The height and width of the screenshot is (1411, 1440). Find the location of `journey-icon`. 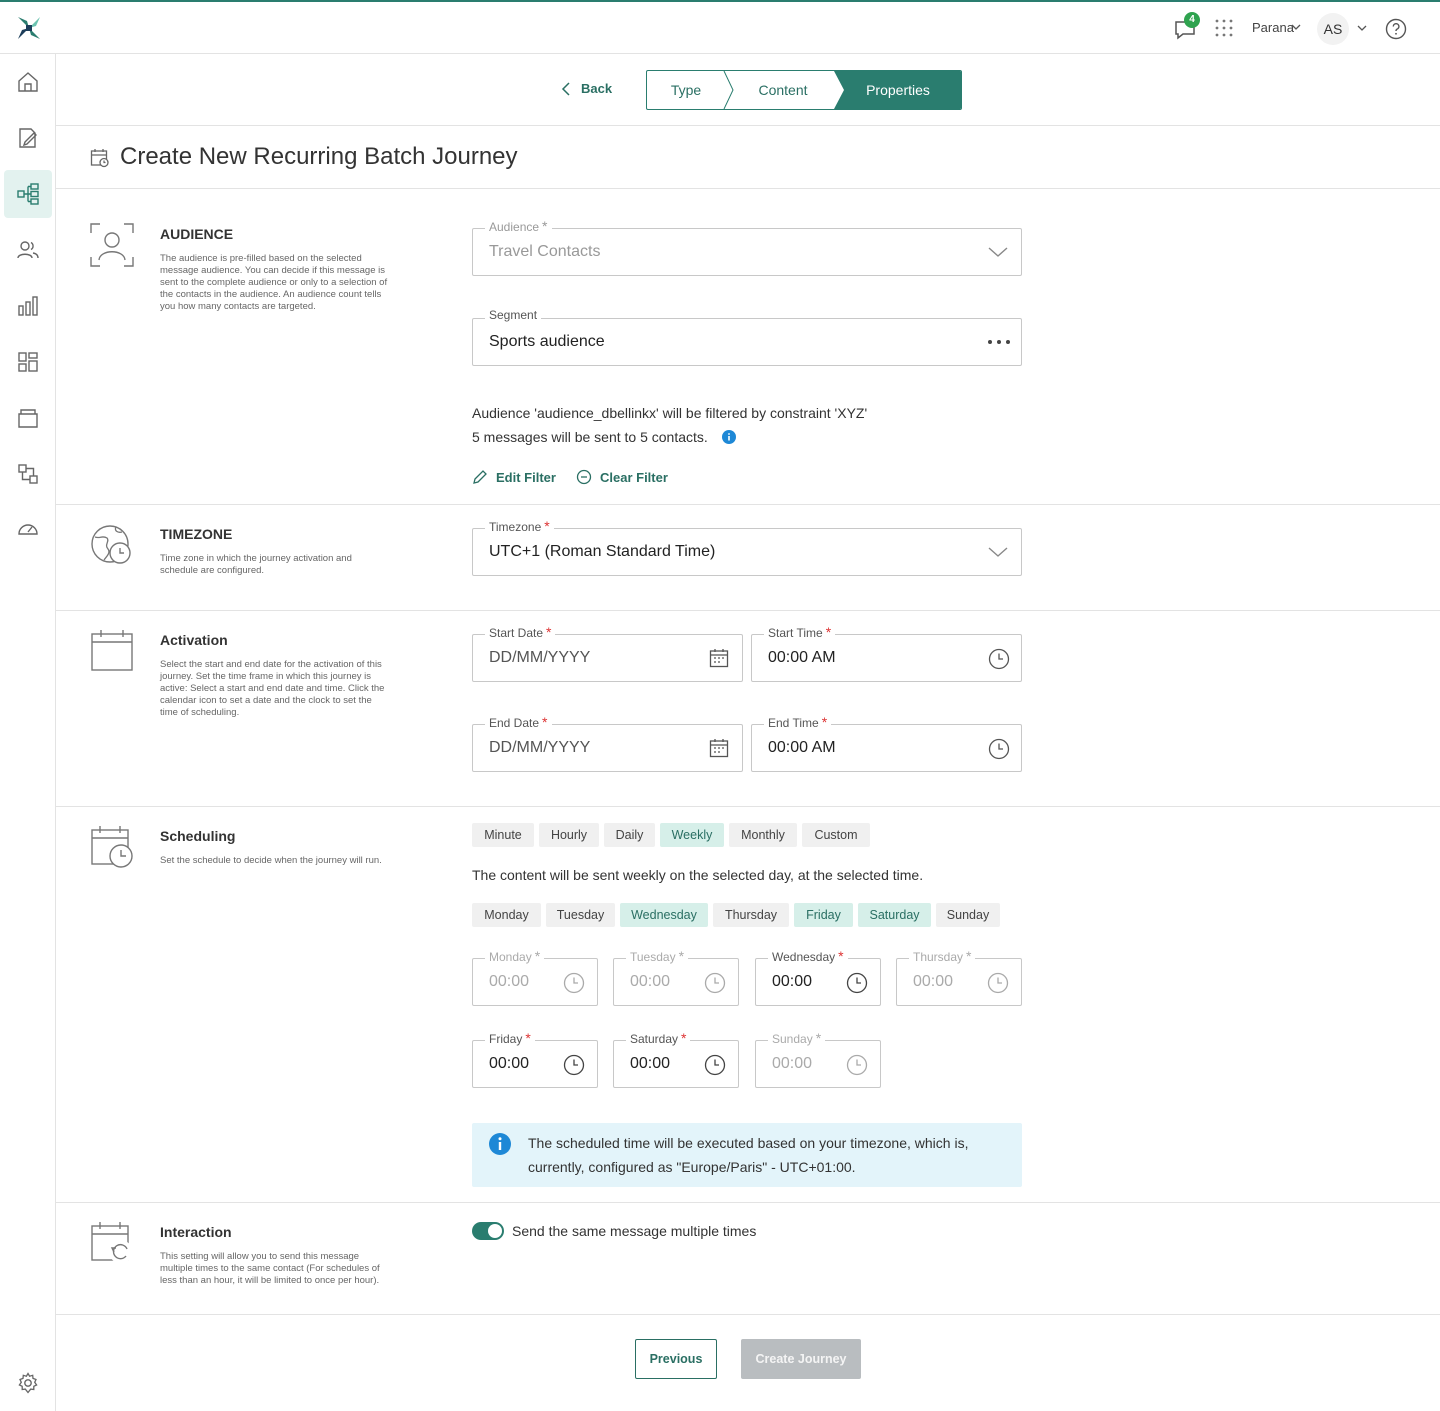

journey-icon is located at coordinates (28, 194).